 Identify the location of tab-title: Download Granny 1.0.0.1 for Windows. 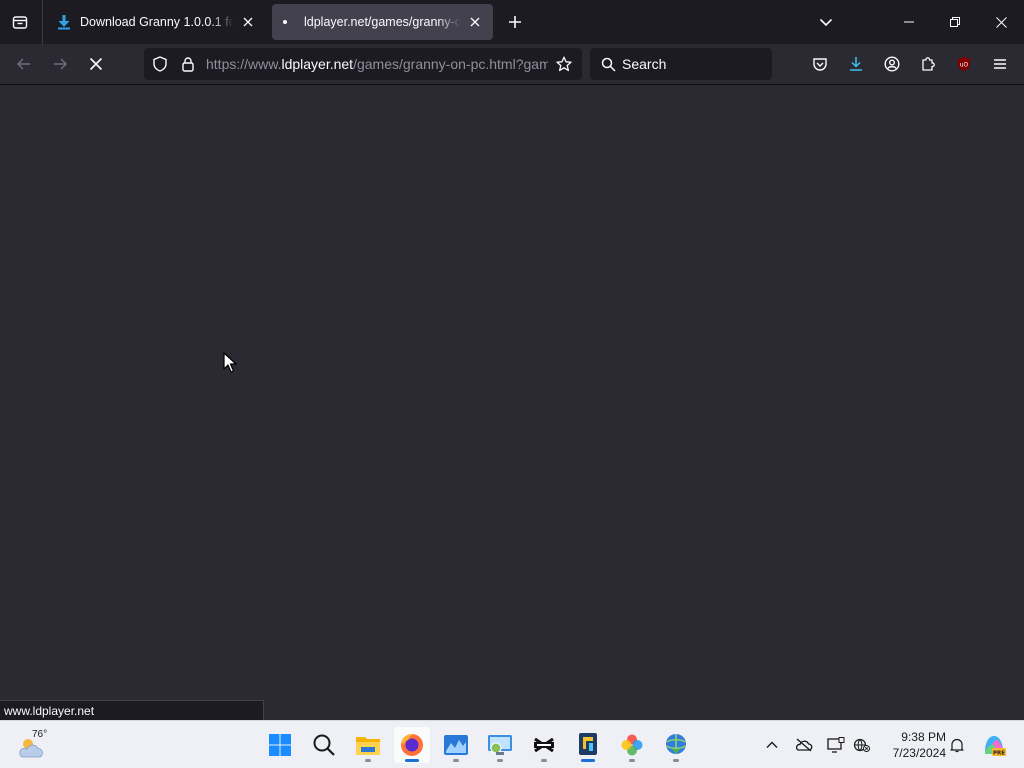
(157, 22).